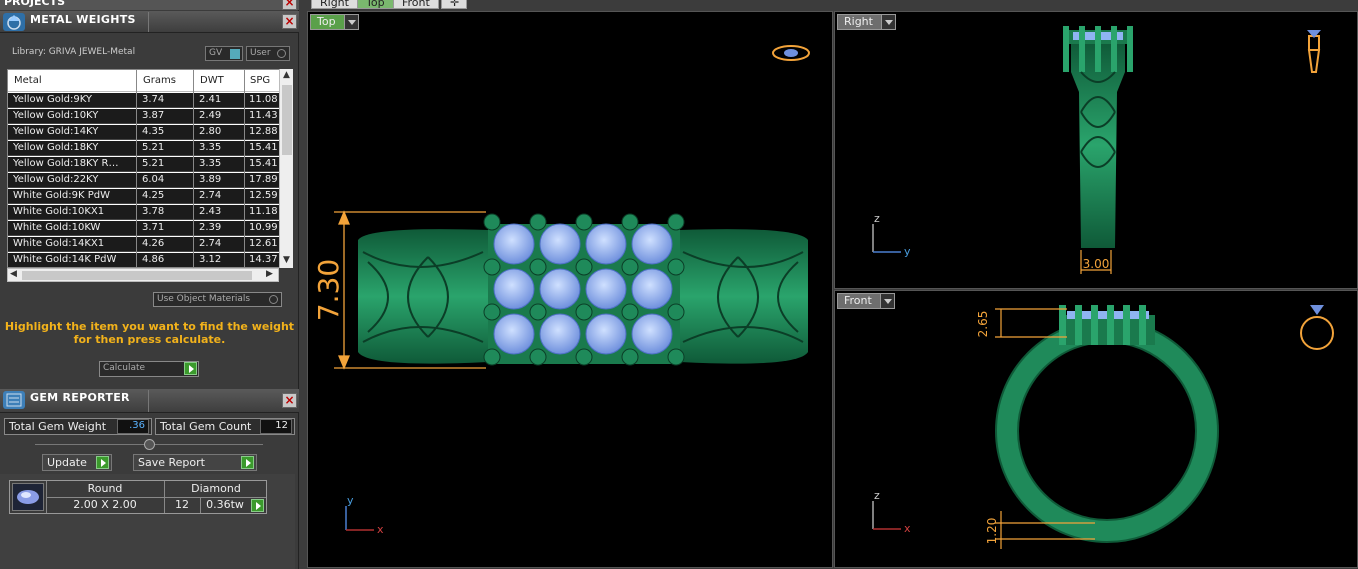 The image size is (1358, 569). What do you see at coordinates (159, 80) in the screenshot?
I see `column-header: Grams` at bounding box center [159, 80].